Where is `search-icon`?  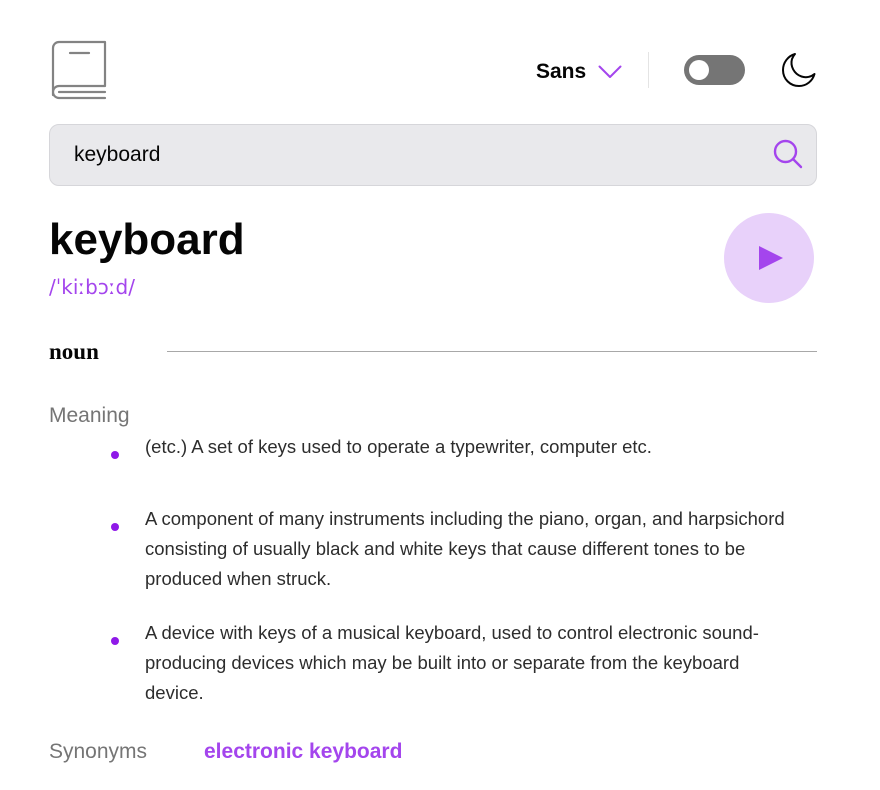
search-icon is located at coordinates (788, 154).